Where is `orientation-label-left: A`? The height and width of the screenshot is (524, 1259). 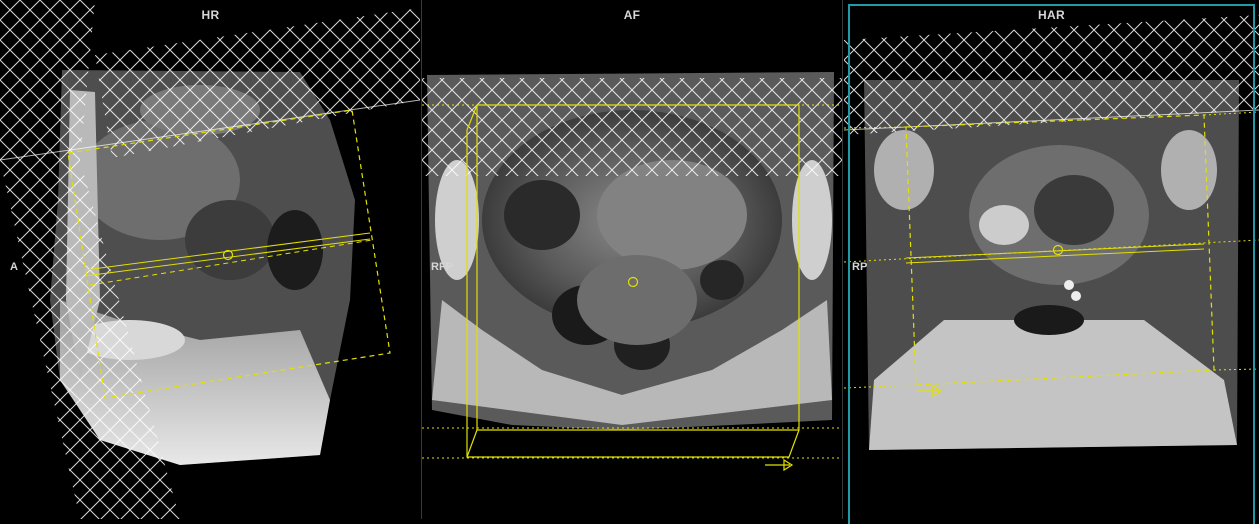 orientation-label-left: A is located at coordinates (14, 267).